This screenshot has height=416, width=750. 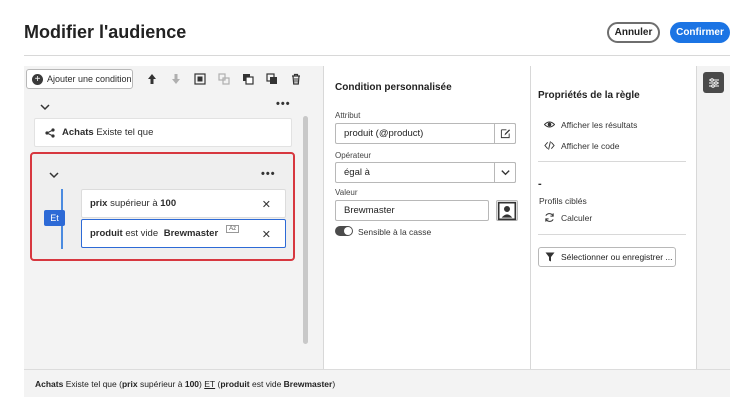 What do you see at coordinates (369, 210) in the screenshot?
I see `value-text: Brewmaster` at bounding box center [369, 210].